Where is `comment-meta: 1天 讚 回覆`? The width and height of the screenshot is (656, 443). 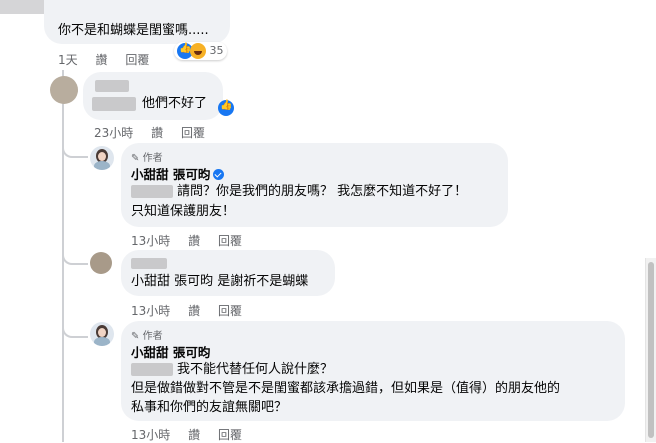 comment-meta: 1天 讚 回覆 is located at coordinates (110, 59).